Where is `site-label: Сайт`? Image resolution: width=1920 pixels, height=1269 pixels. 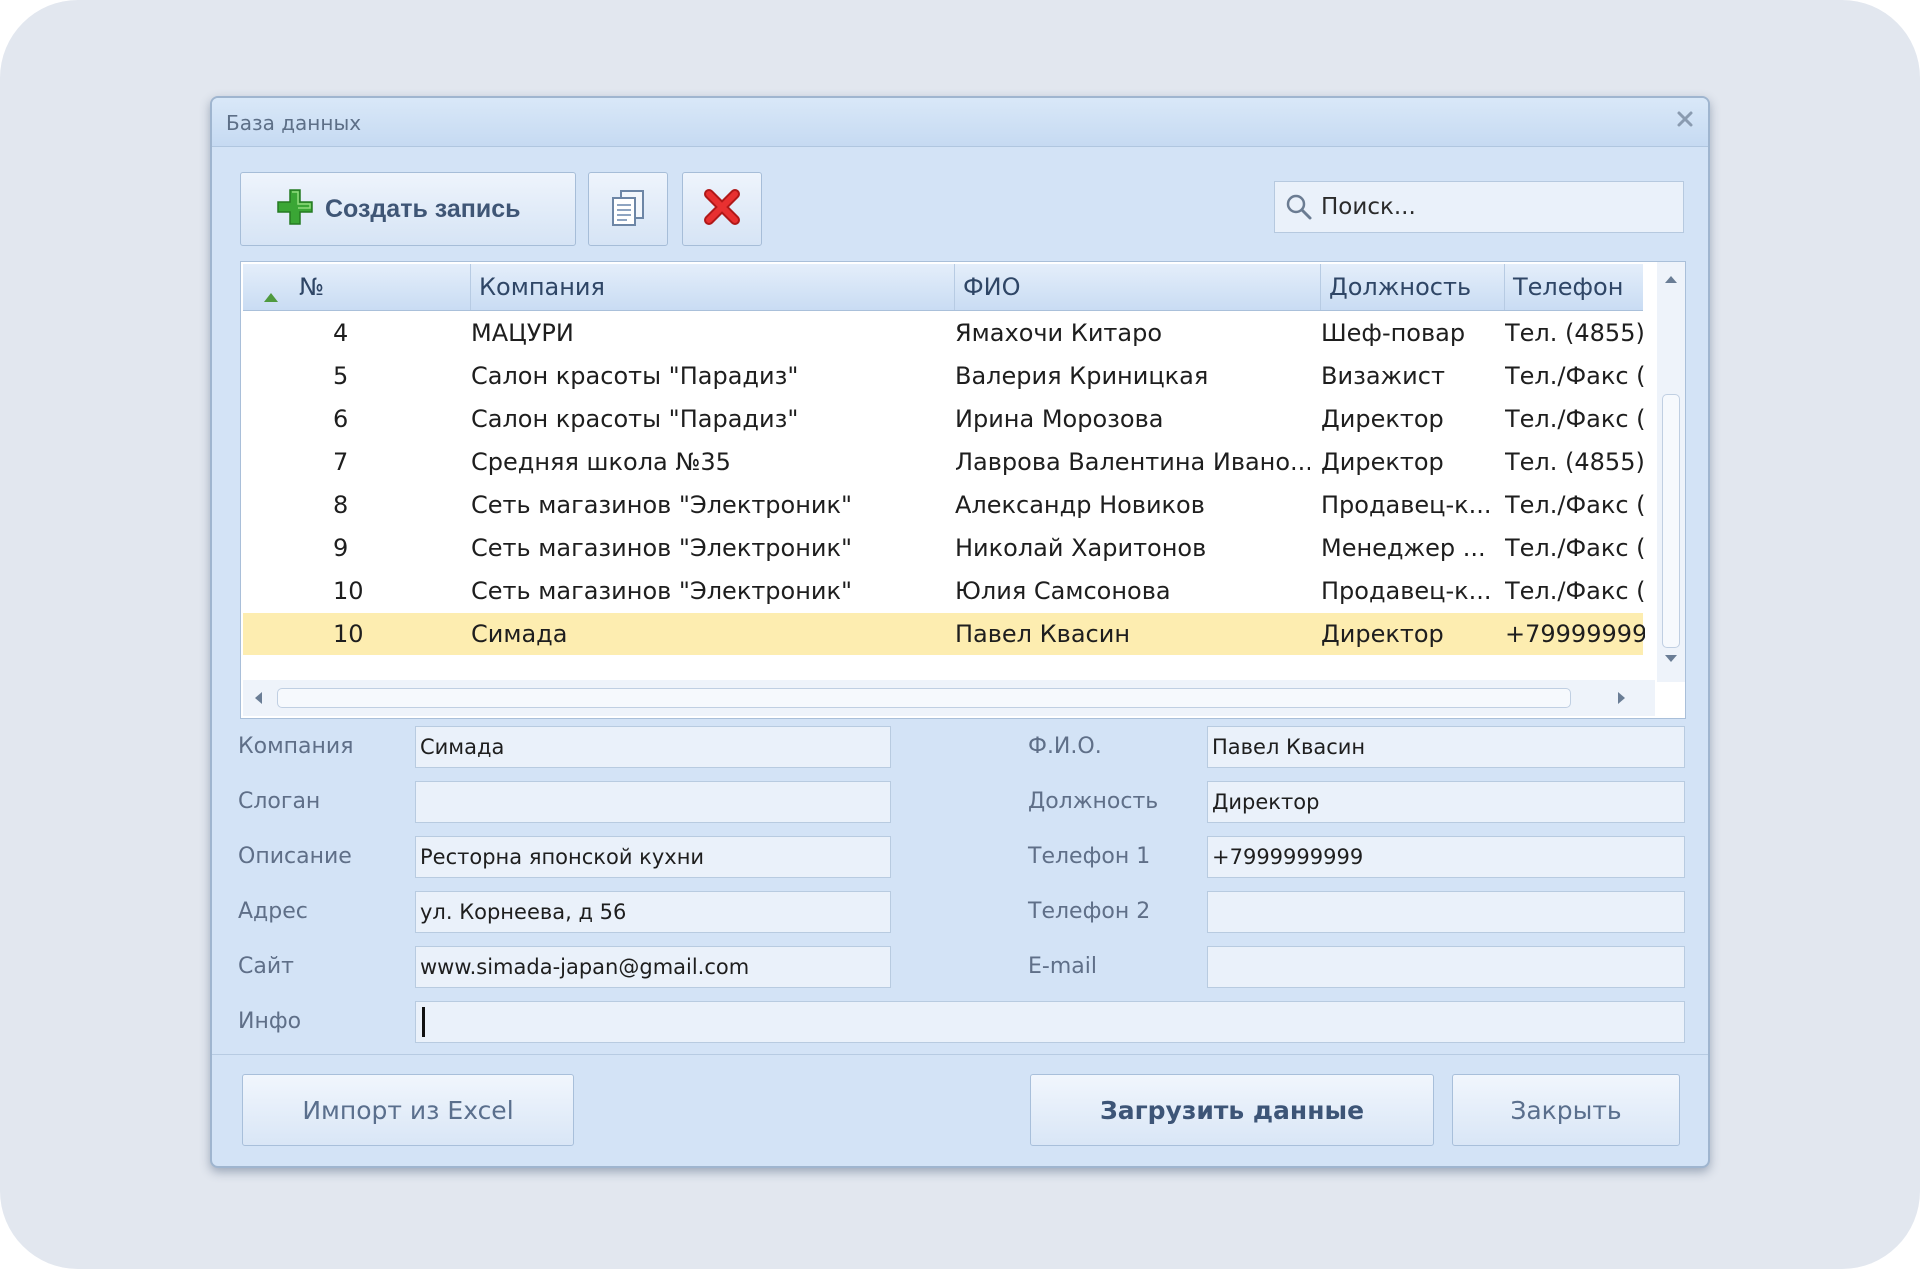
site-label: Сайт is located at coordinates (266, 966).